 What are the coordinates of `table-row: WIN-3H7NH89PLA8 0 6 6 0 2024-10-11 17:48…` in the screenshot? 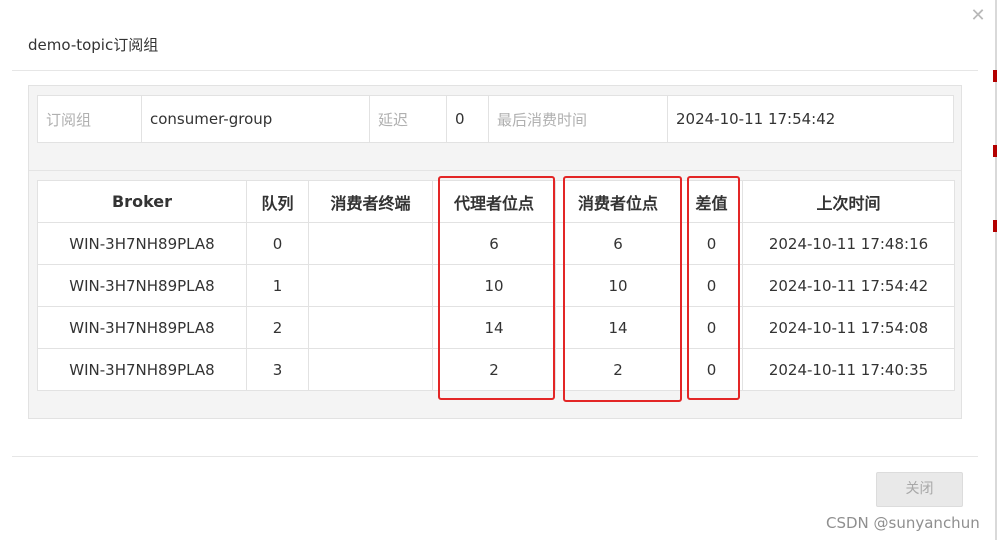 It's located at (496, 243).